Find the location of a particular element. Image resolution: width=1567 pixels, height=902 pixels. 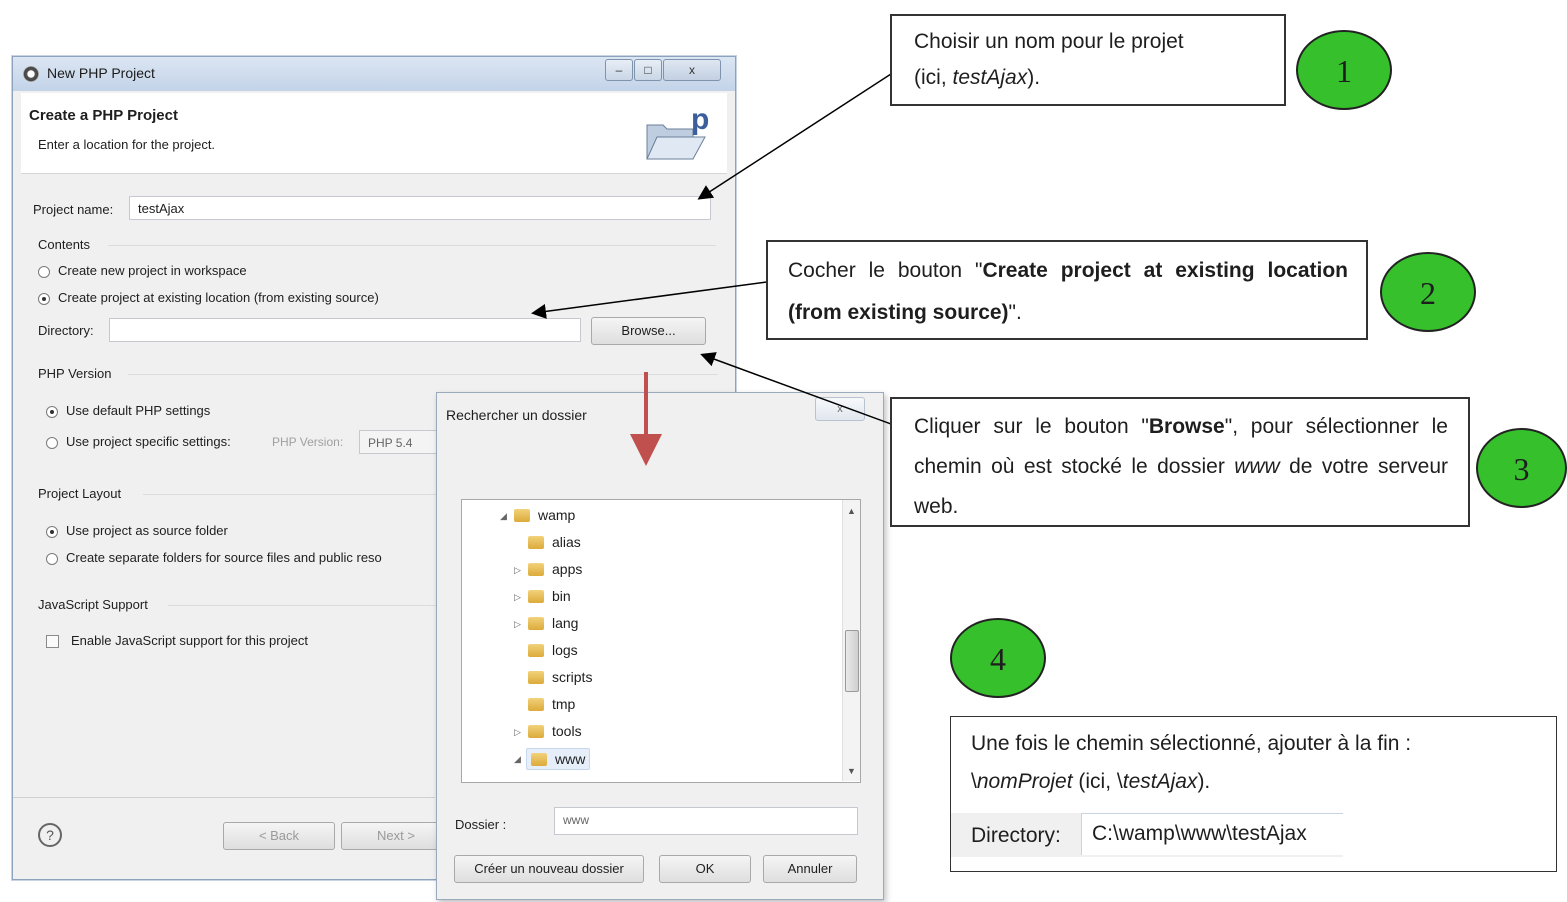

callout-2-text-c: ". is located at coordinates (1015, 312).